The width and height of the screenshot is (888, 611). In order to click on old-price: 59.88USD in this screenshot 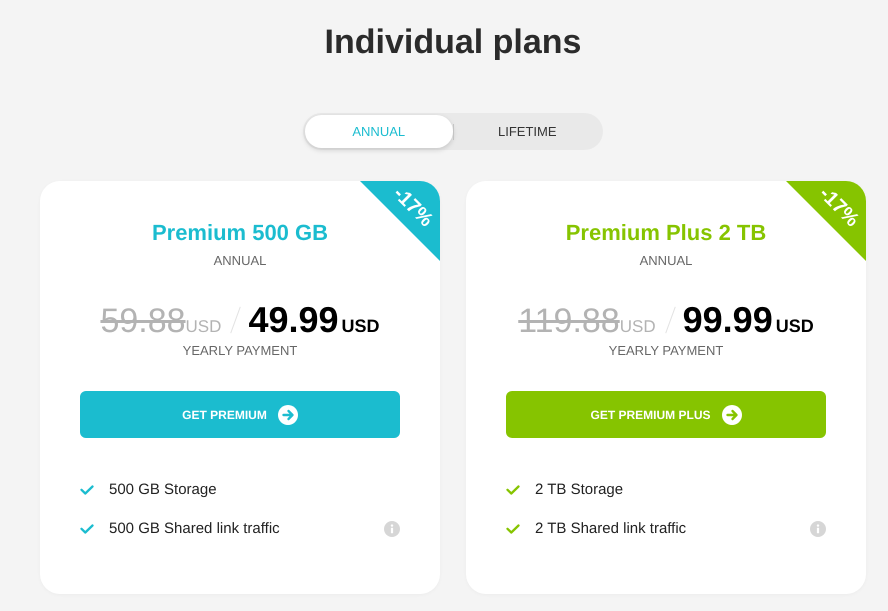, I will do `click(161, 322)`.